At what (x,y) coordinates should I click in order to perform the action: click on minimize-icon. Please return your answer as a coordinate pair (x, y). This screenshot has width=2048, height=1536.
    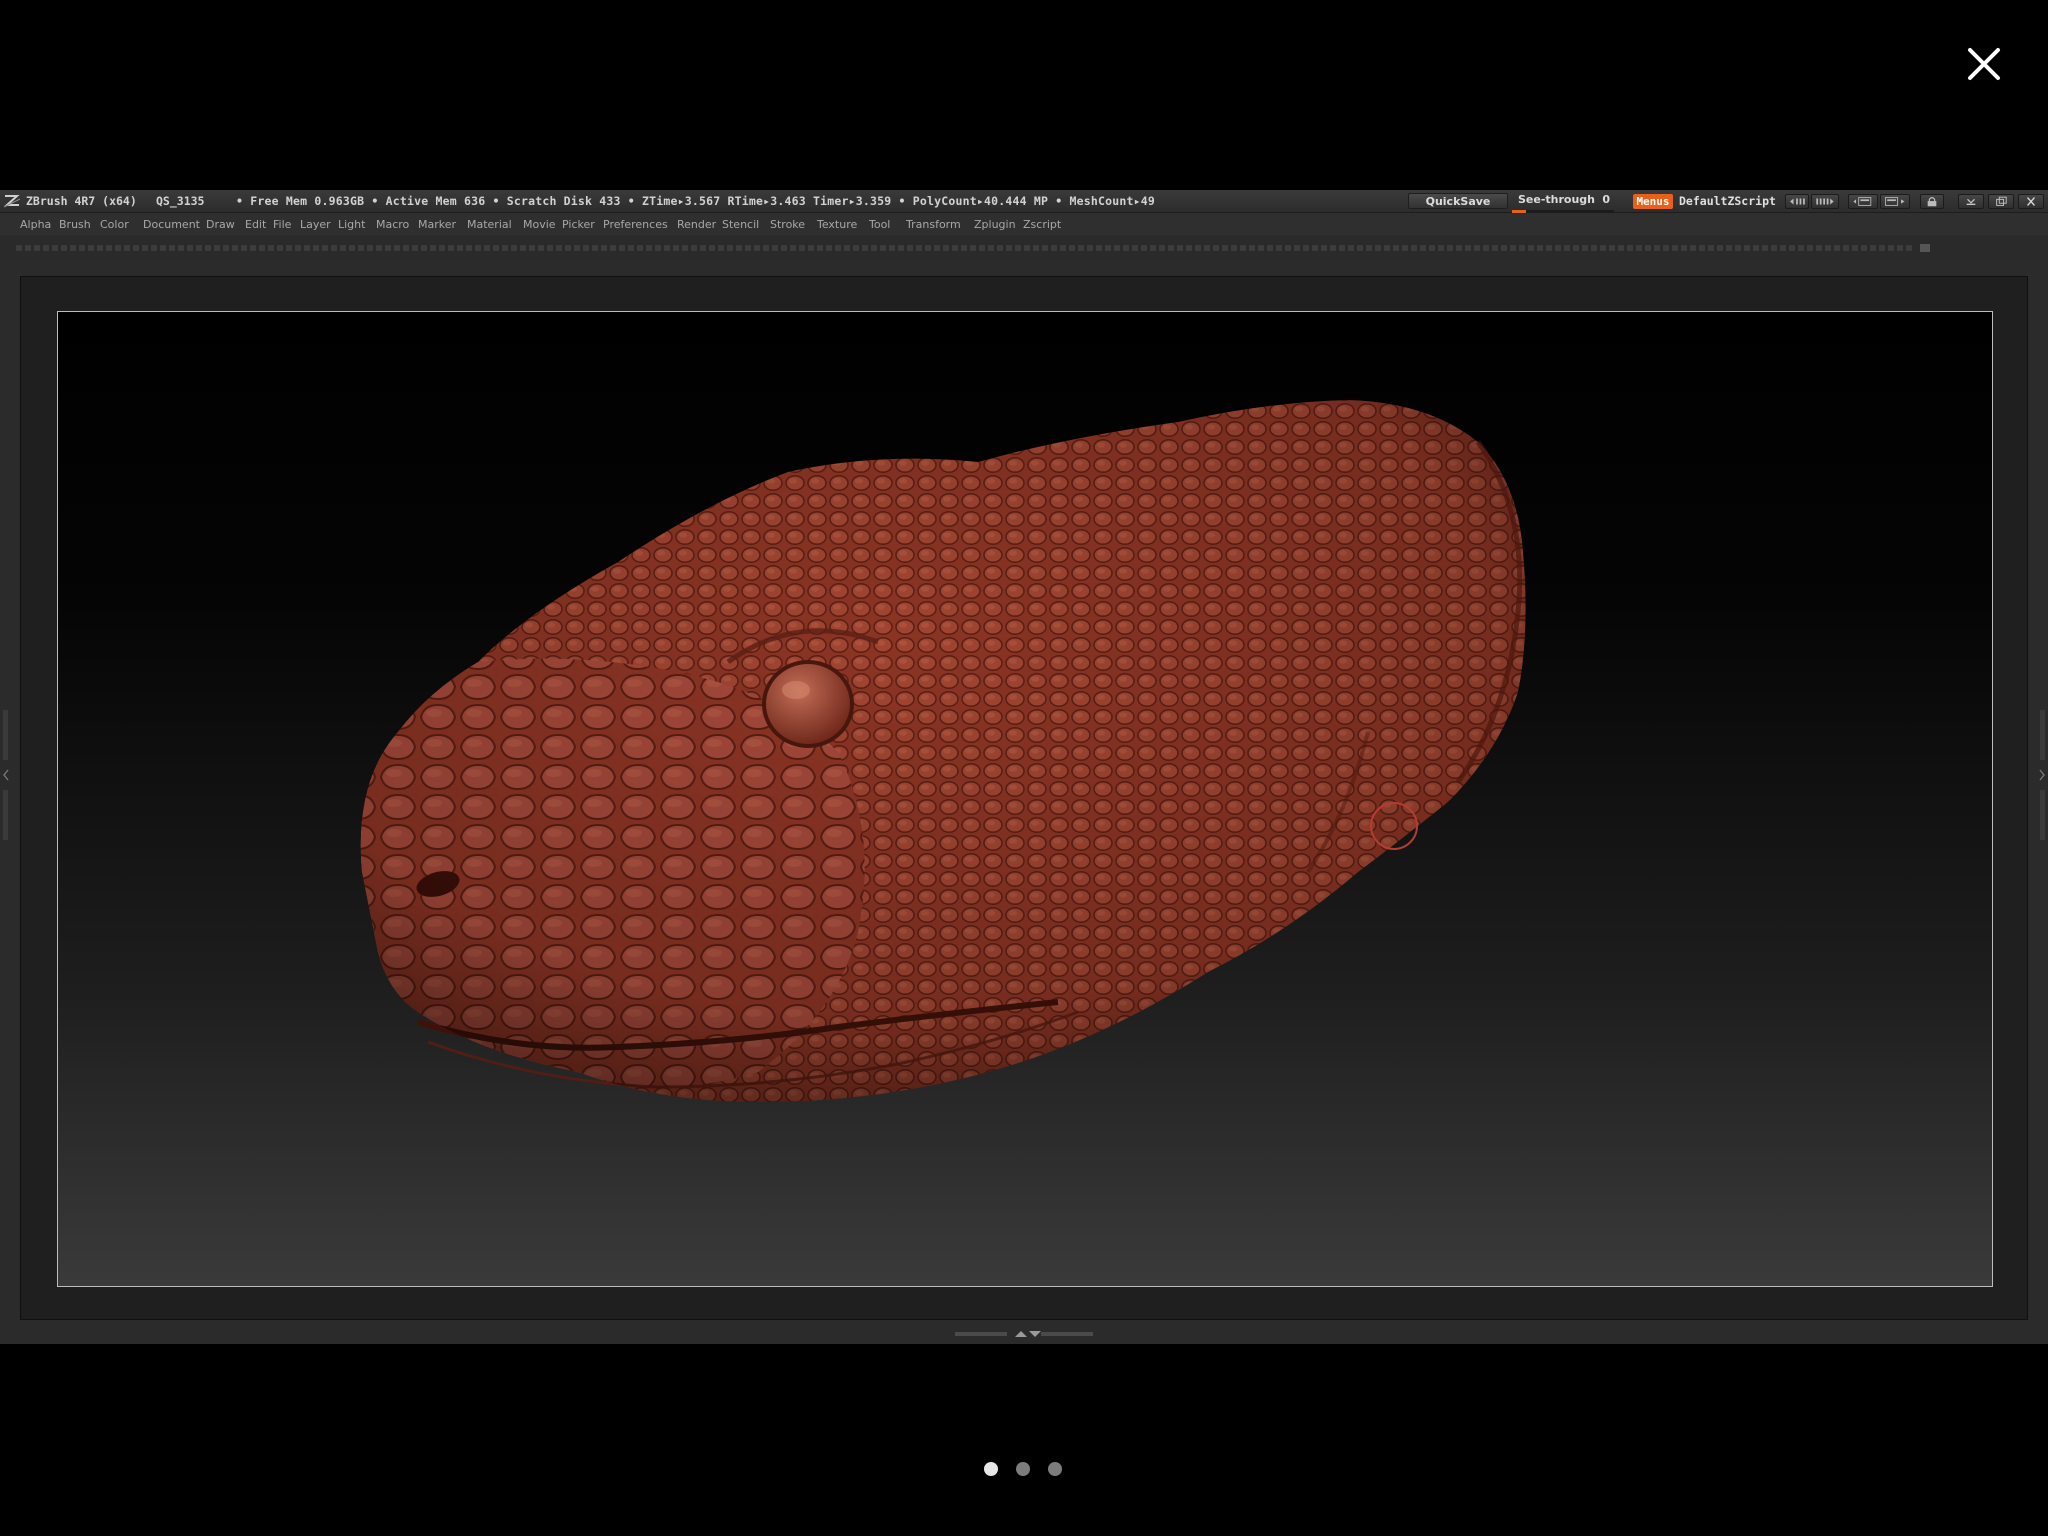
    Looking at the image, I should click on (1971, 201).